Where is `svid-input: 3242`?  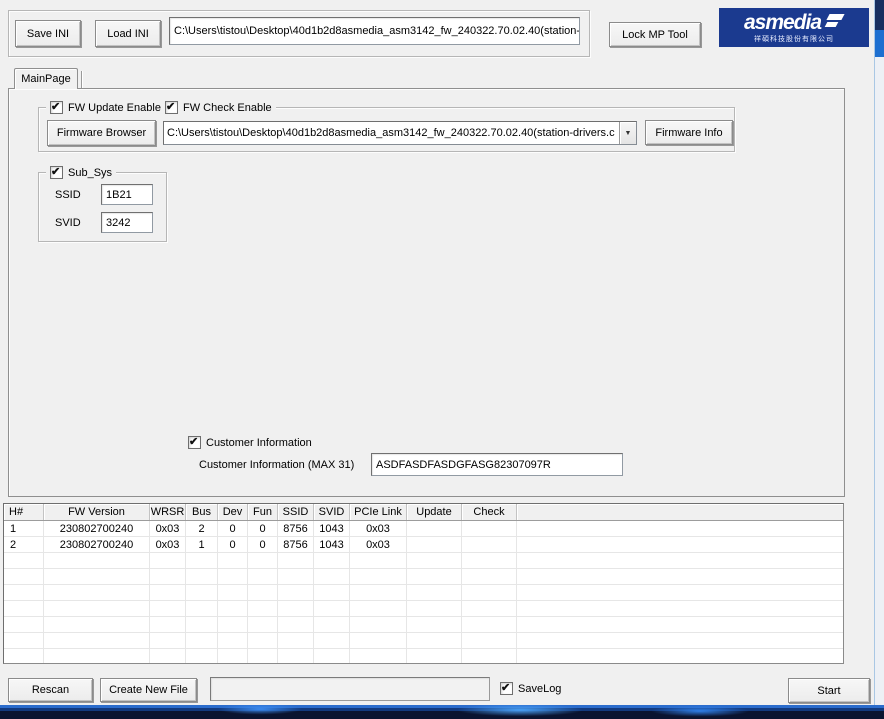
svid-input: 3242 is located at coordinates (127, 222).